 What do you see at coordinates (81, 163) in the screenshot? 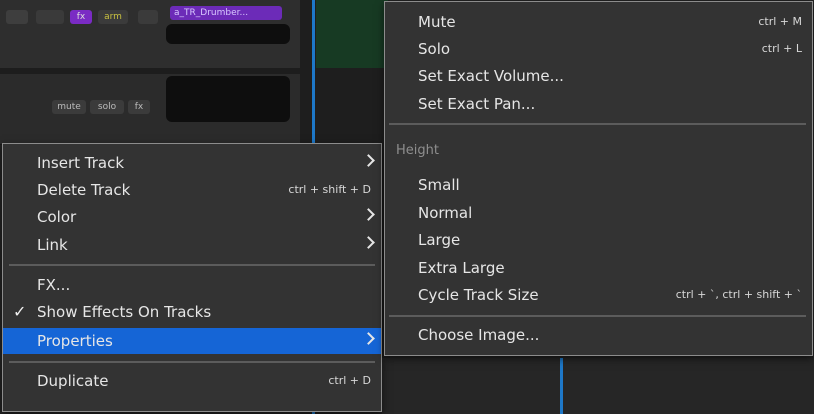
I see `menu-item-label: Insert Track` at bounding box center [81, 163].